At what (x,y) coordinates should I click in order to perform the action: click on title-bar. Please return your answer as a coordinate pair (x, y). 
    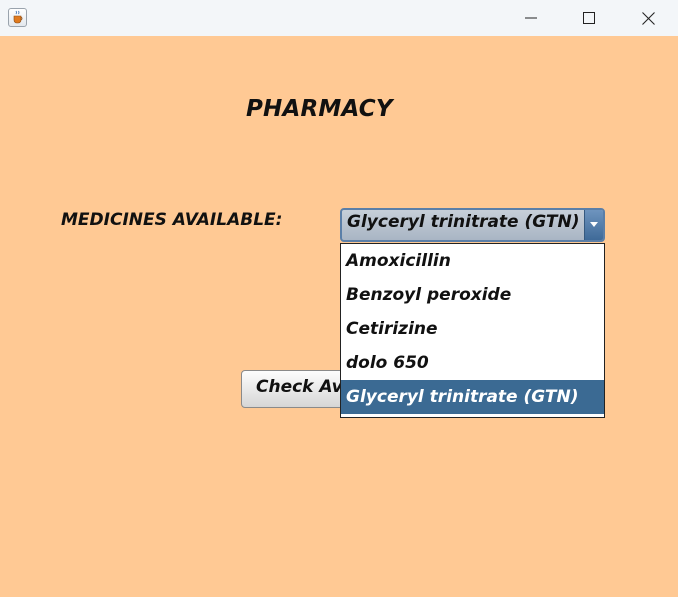
    Looking at the image, I should click on (339, 18).